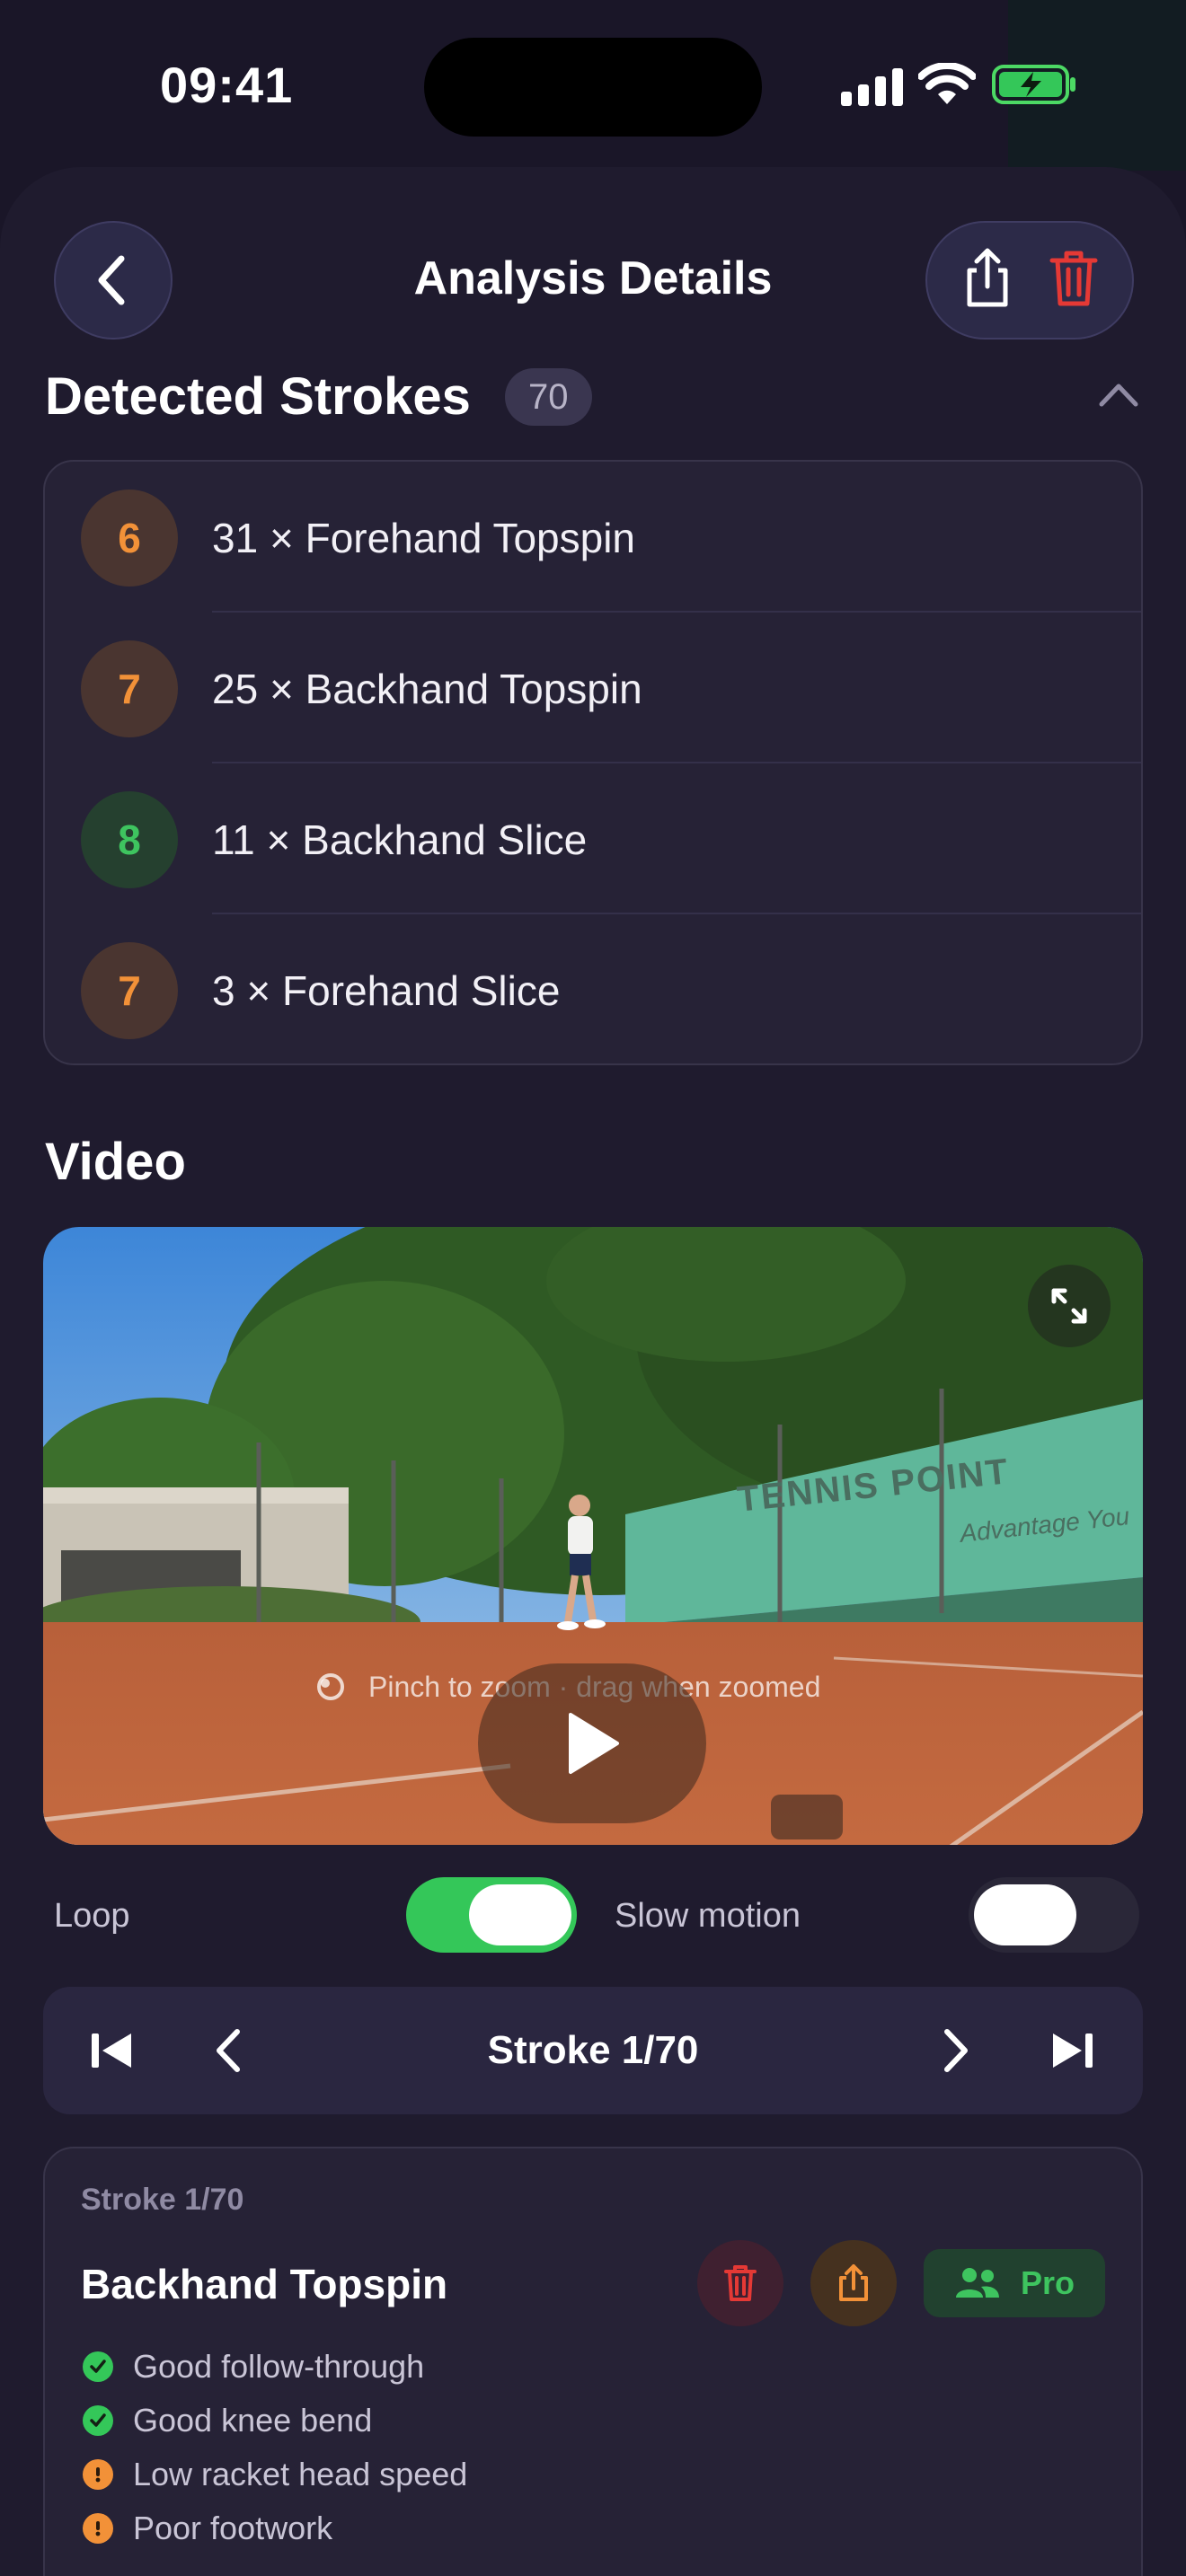 The image size is (1186, 2576). I want to click on share-button, so click(987, 280).